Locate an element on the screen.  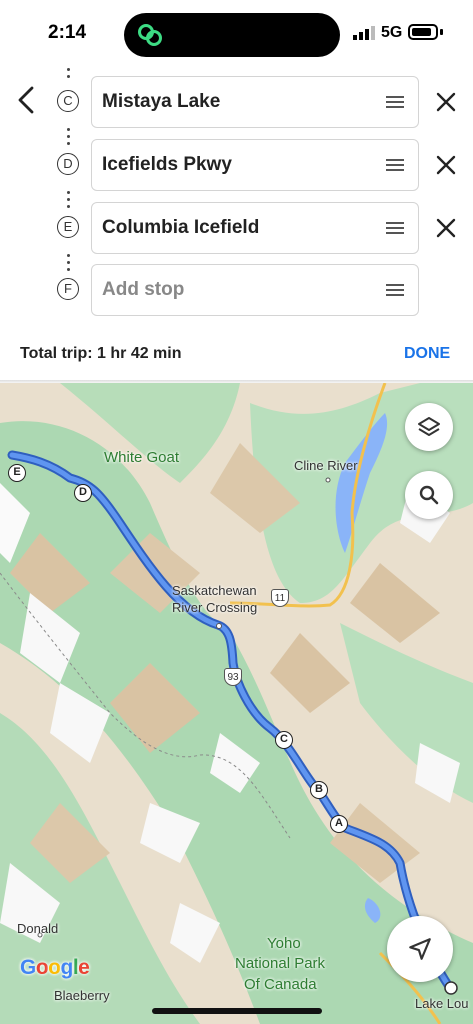
stop-input-e: Columbia Icefield is located at coordinates (255, 228).